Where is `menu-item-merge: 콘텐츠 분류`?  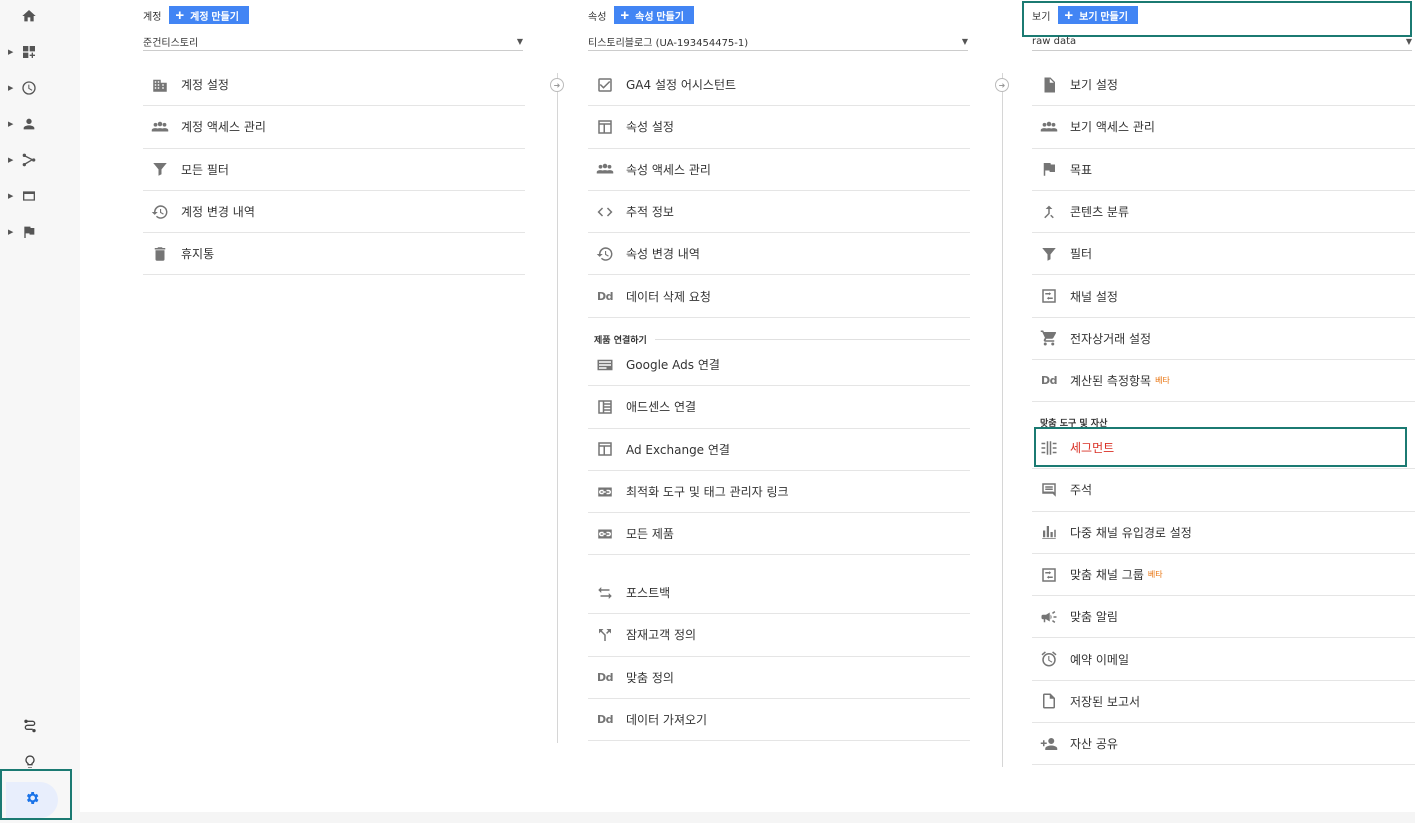 menu-item-merge: 콘텐츠 분류 is located at coordinates (1223, 212).